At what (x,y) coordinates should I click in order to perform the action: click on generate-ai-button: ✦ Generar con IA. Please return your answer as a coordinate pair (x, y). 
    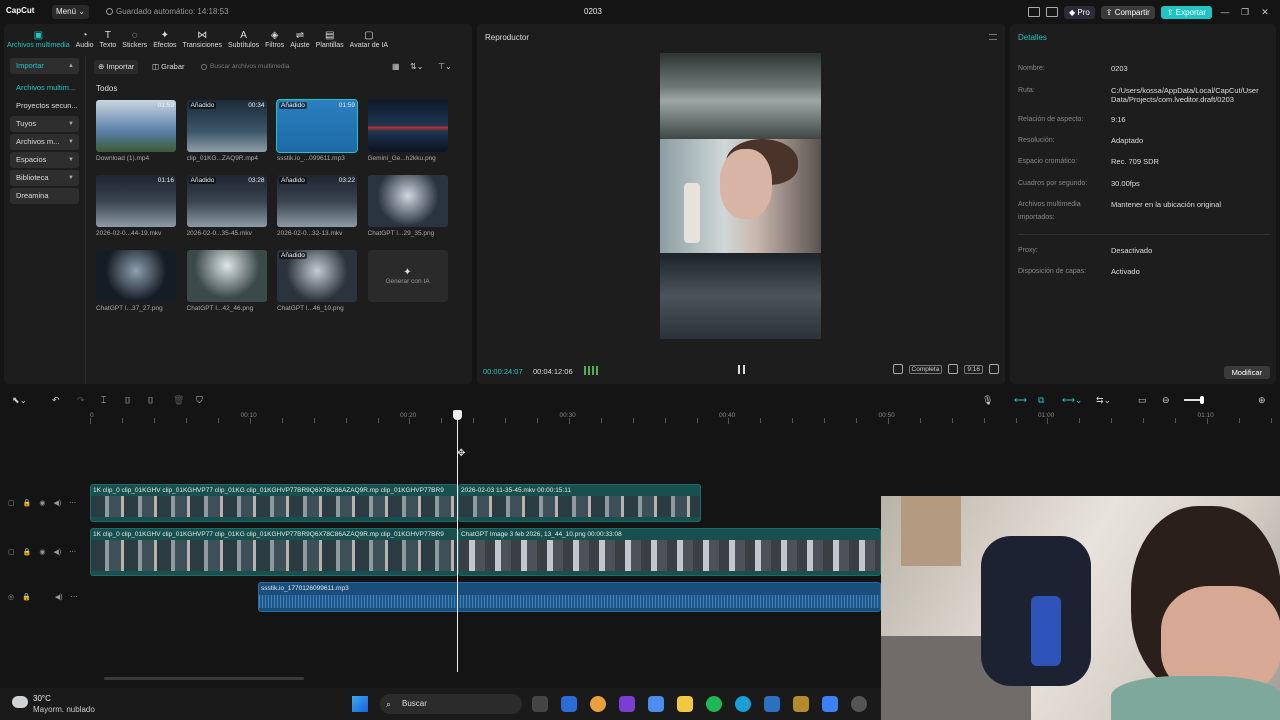
    Looking at the image, I should click on (407, 276).